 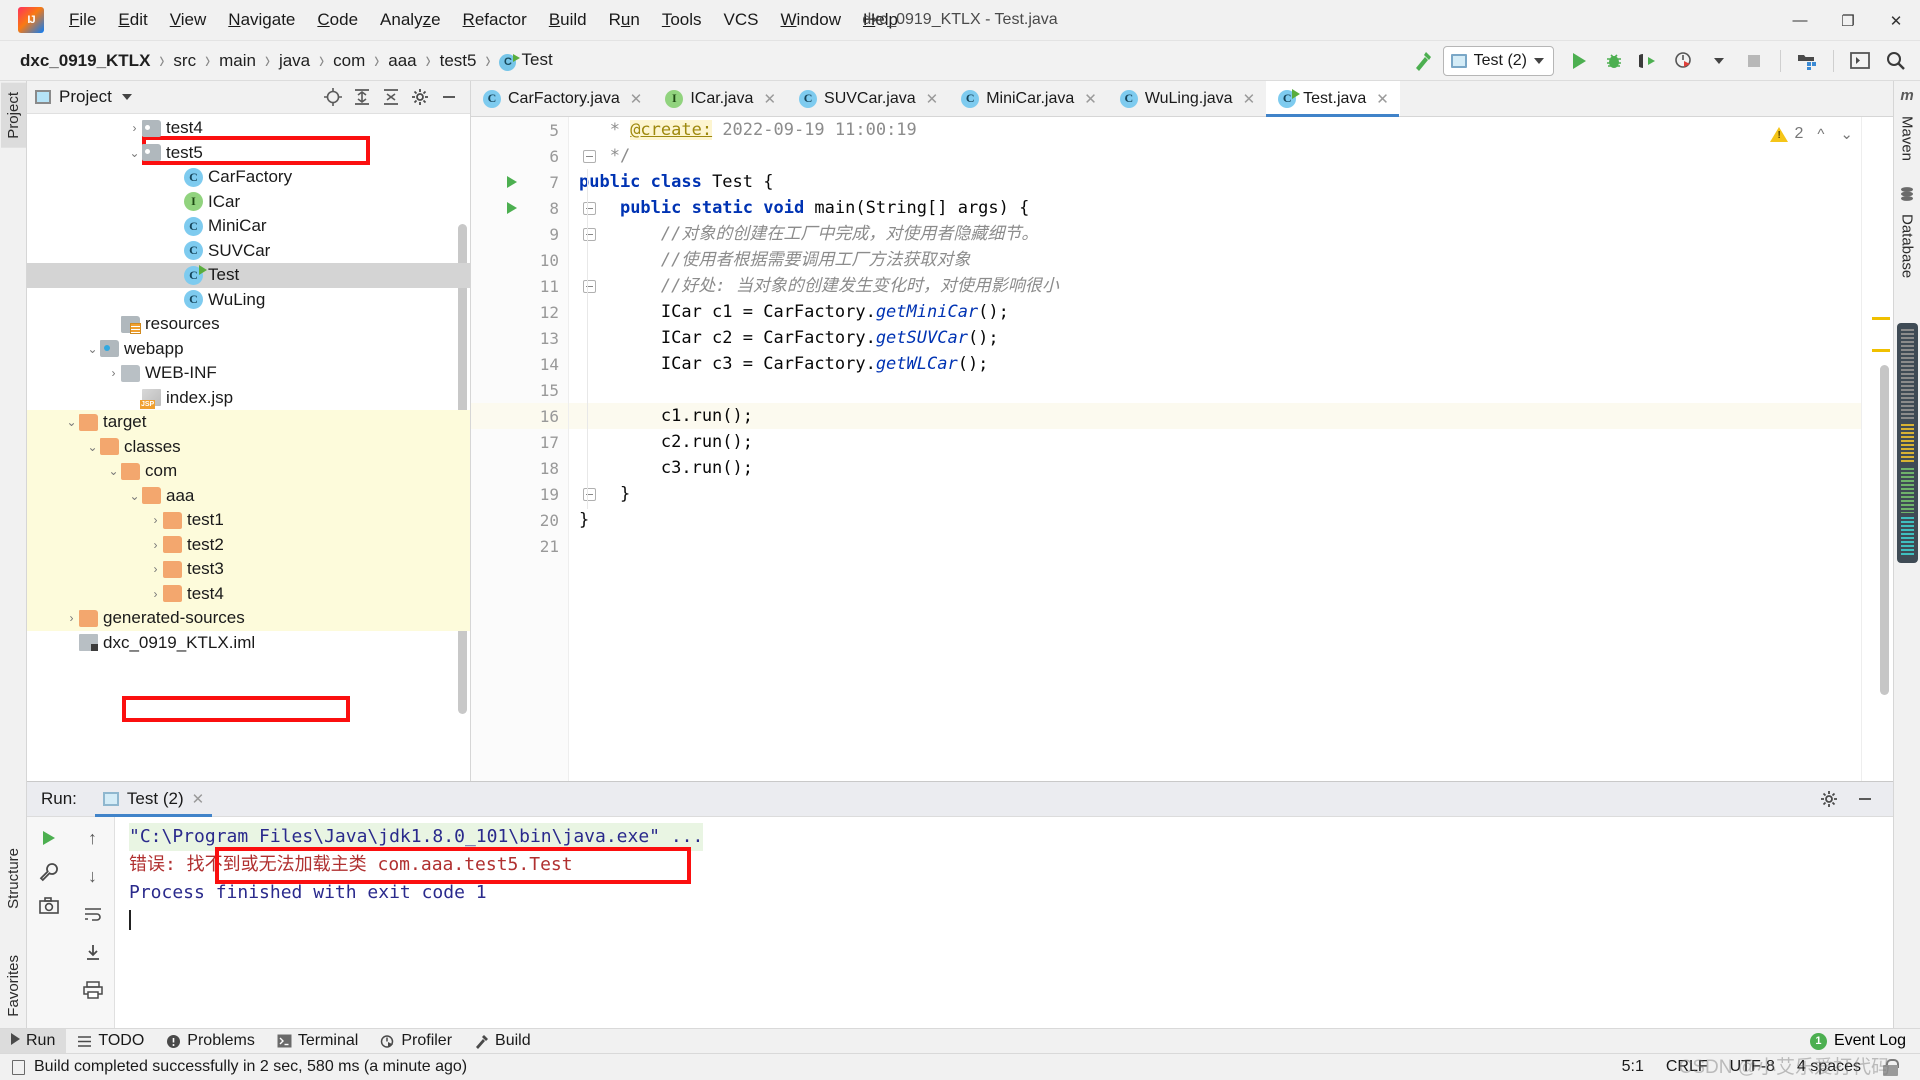 I want to click on rerun-icon, so click(x=49, y=838).